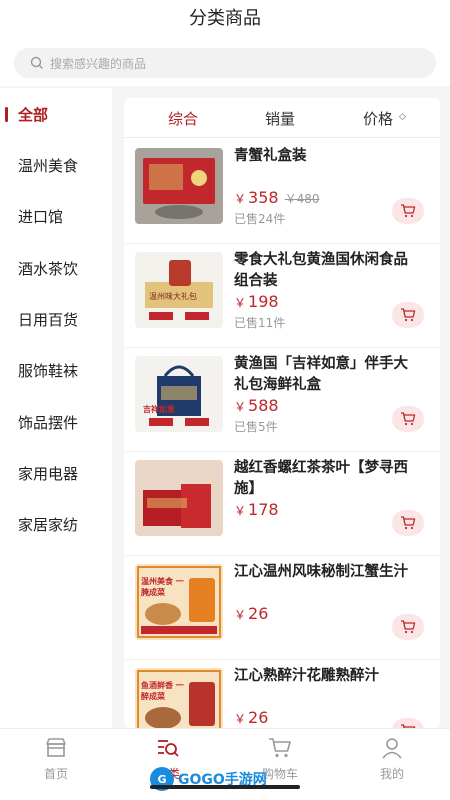  Describe the element at coordinates (33, 114) in the screenshot. I see `sidebar-item-label: 全部` at that location.